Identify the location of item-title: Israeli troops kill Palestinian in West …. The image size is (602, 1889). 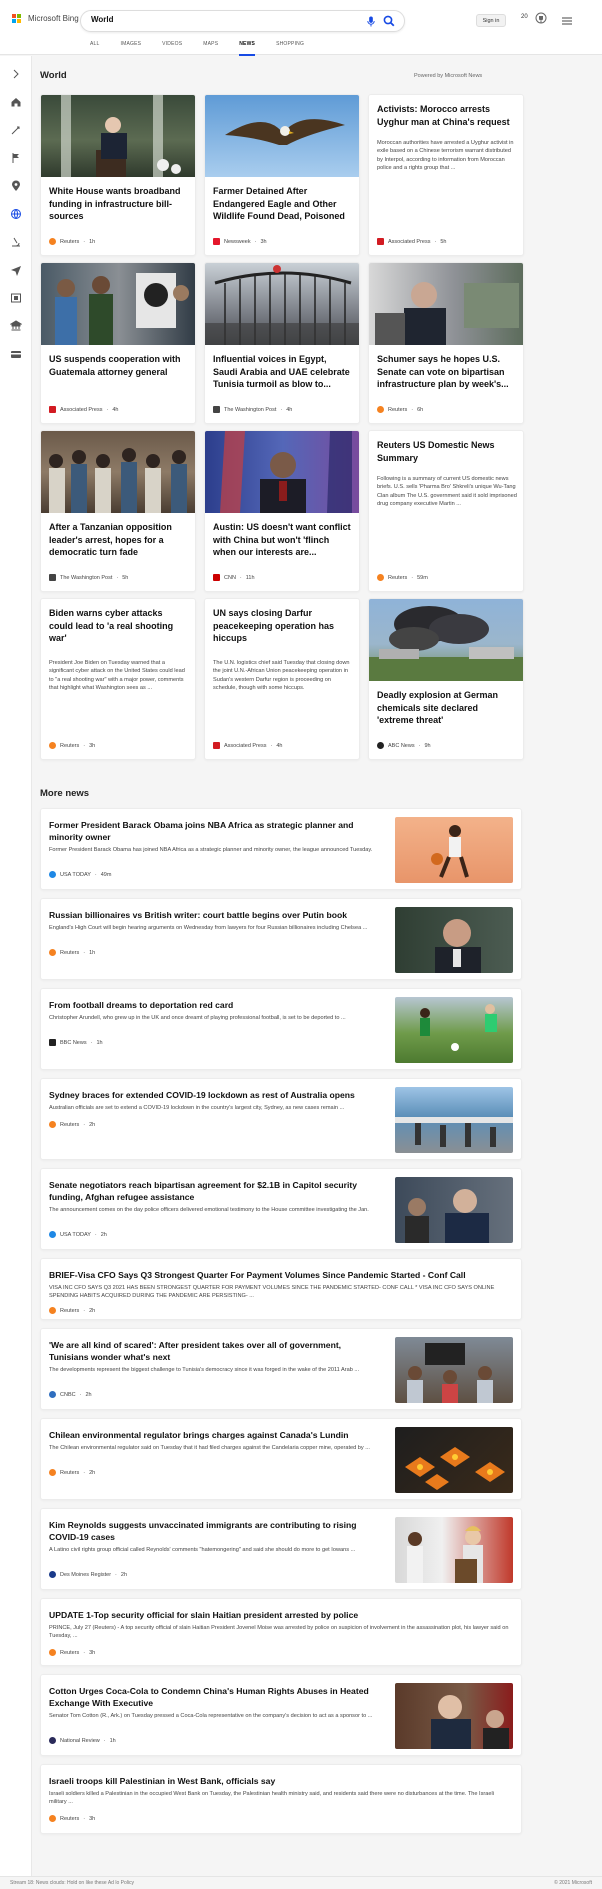
(279, 1781).